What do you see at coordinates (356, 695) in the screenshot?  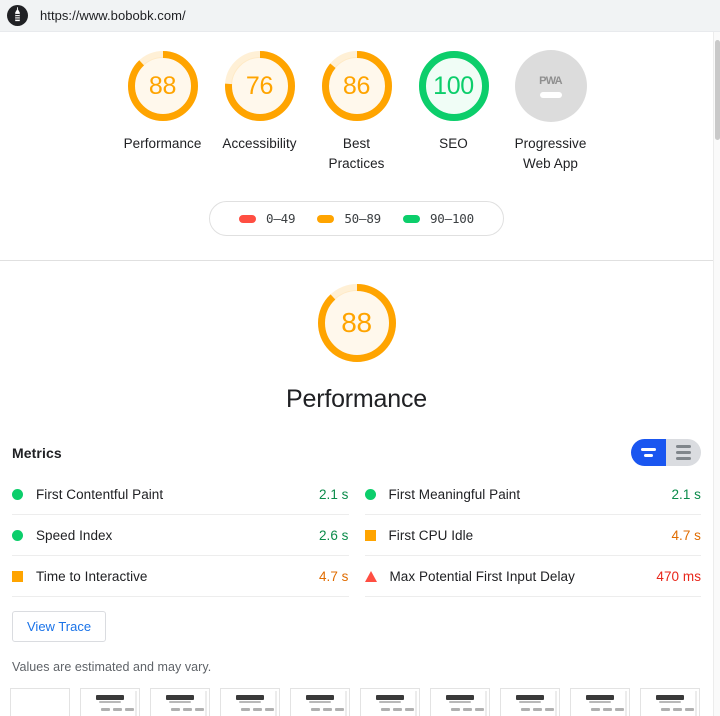 I see `filmstrip` at bounding box center [356, 695].